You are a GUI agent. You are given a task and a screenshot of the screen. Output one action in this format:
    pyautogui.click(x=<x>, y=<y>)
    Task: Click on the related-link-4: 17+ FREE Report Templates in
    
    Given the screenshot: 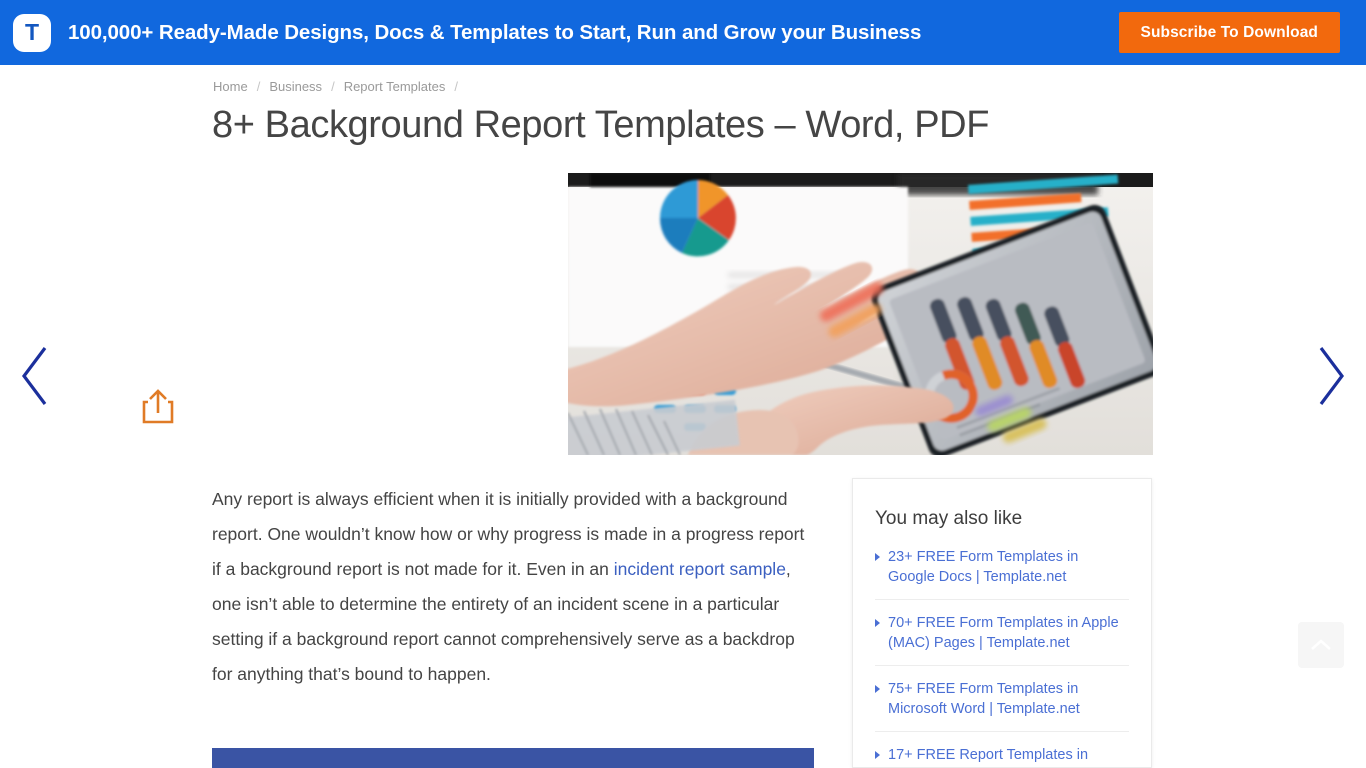 What is the action you would take?
    pyautogui.click(x=988, y=755)
    